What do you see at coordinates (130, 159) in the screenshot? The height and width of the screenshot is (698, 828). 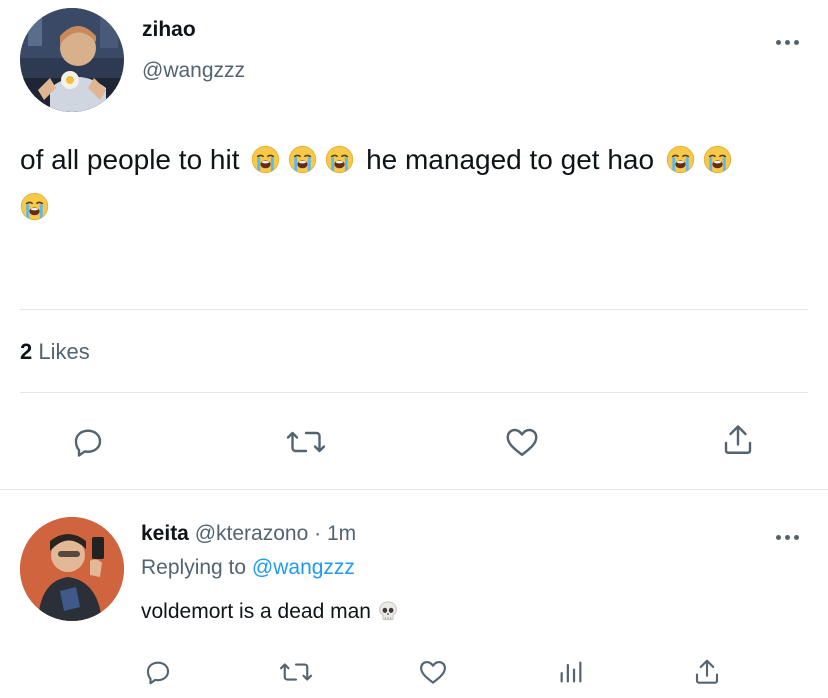 I see `tweet-text-part1: of all people to hit` at bounding box center [130, 159].